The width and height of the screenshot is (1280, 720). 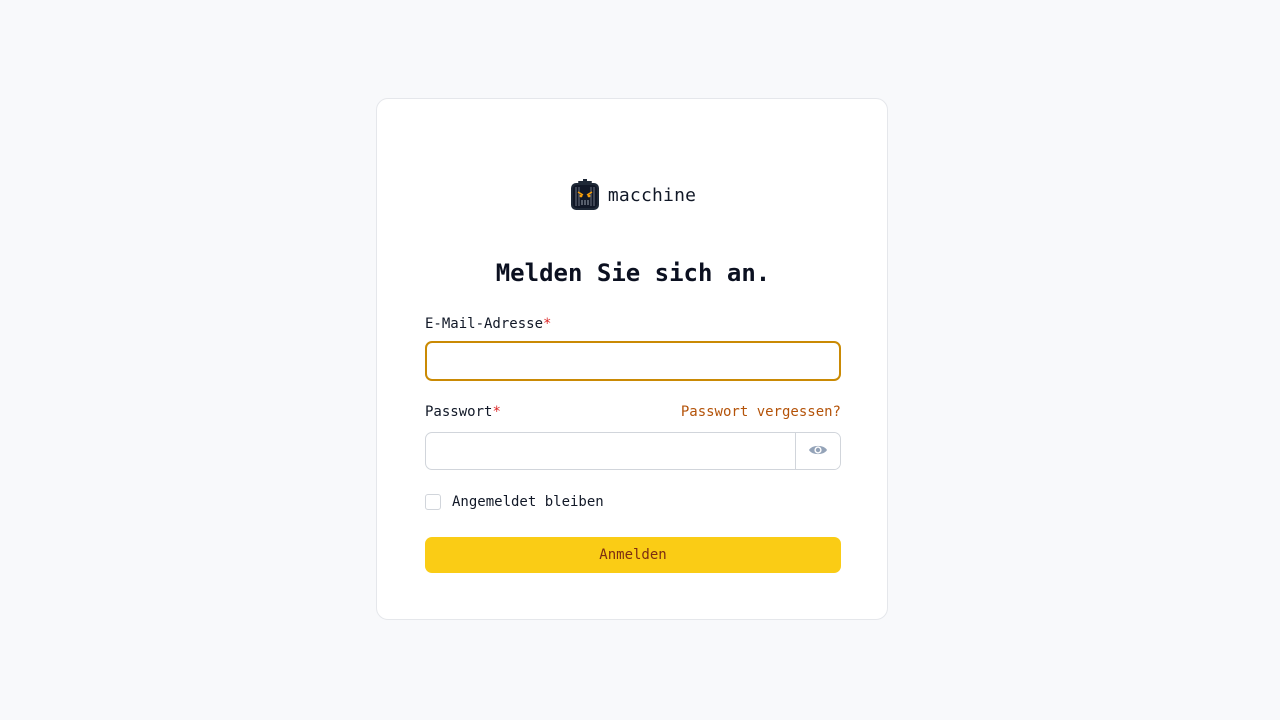 What do you see at coordinates (610, 451) in the screenshot?
I see `password-input` at bounding box center [610, 451].